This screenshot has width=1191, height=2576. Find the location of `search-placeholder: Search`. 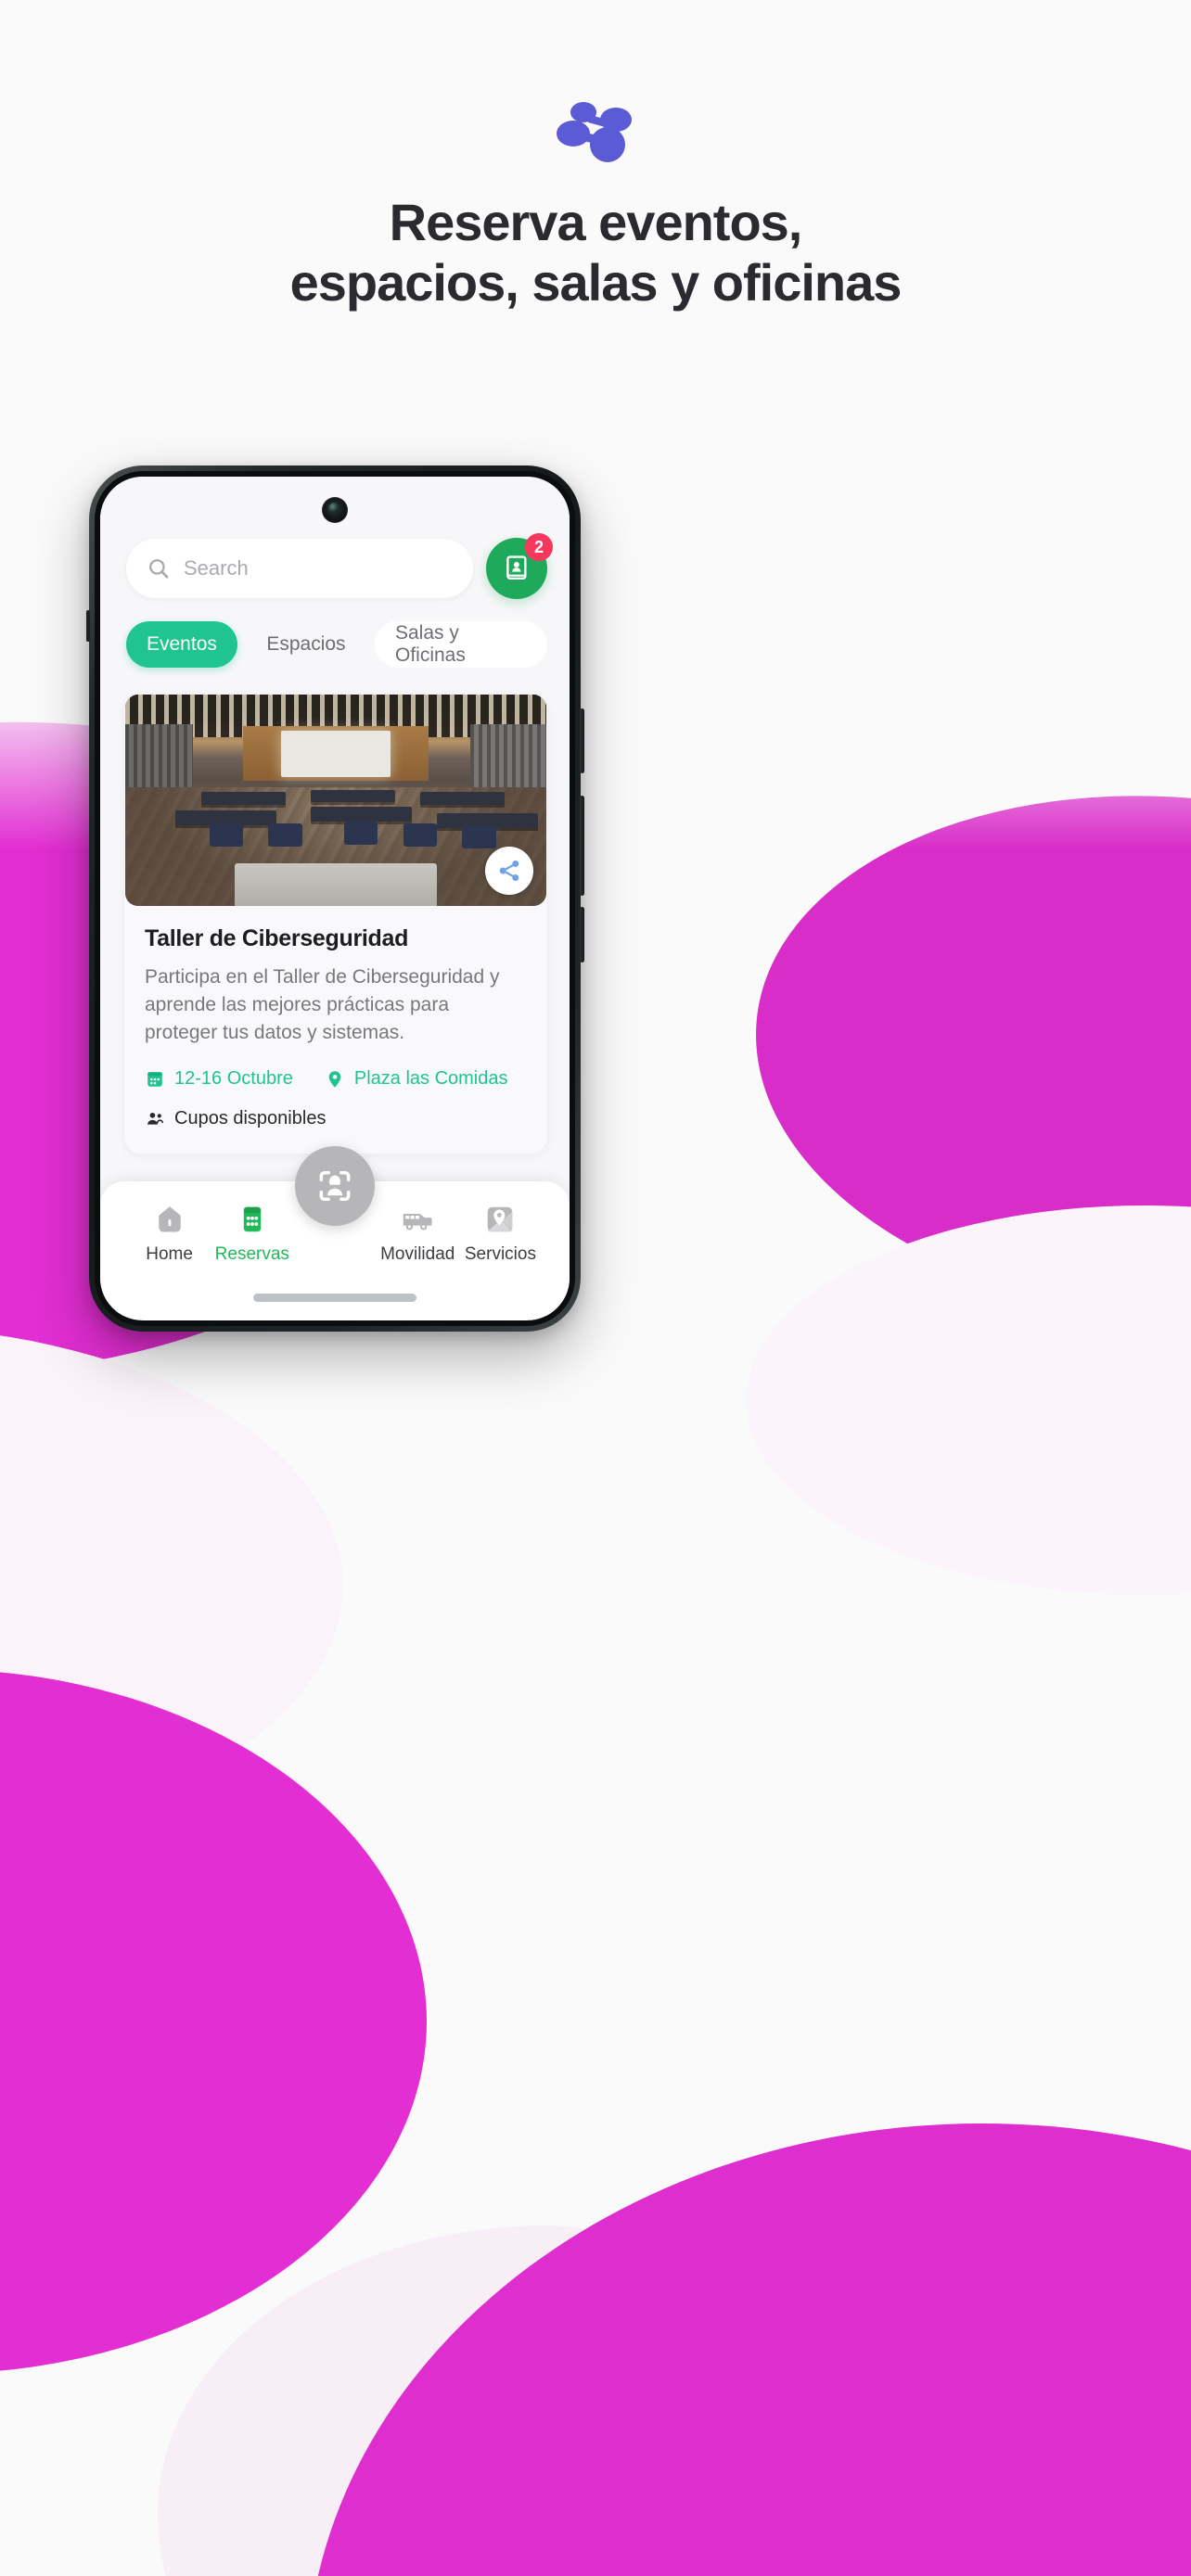

search-placeholder: Search is located at coordinates (216, 568).